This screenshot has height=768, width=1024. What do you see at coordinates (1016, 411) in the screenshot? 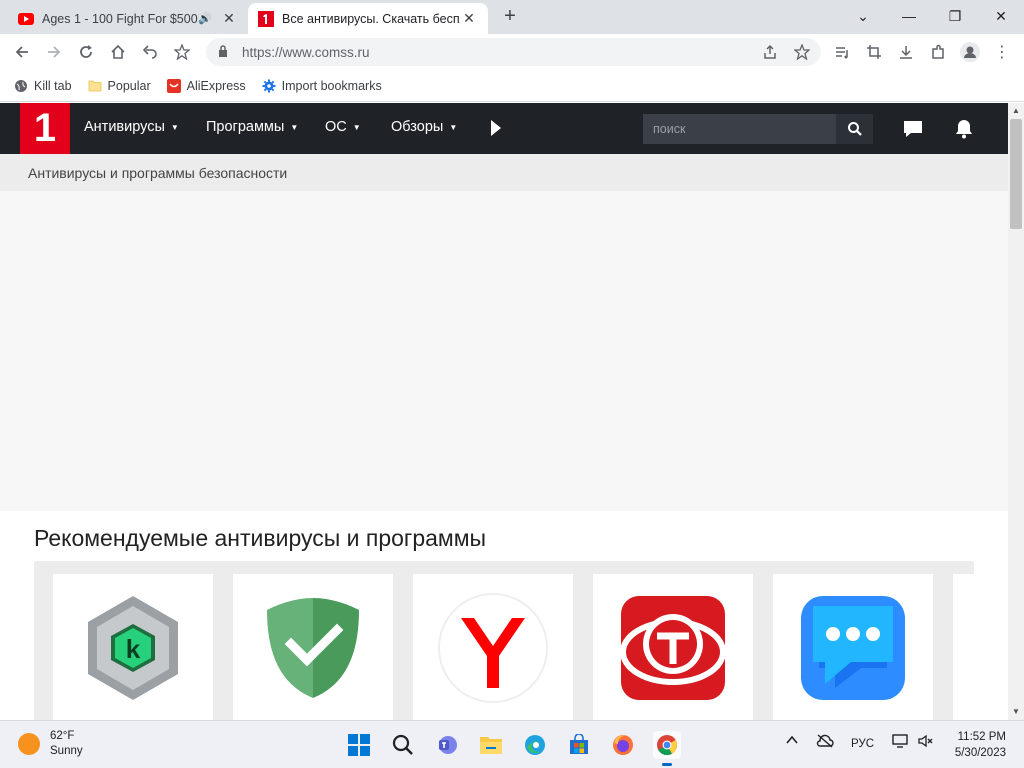
I see `page-scrollbar: ▲ ▼` at bounding box center [1016, 411].